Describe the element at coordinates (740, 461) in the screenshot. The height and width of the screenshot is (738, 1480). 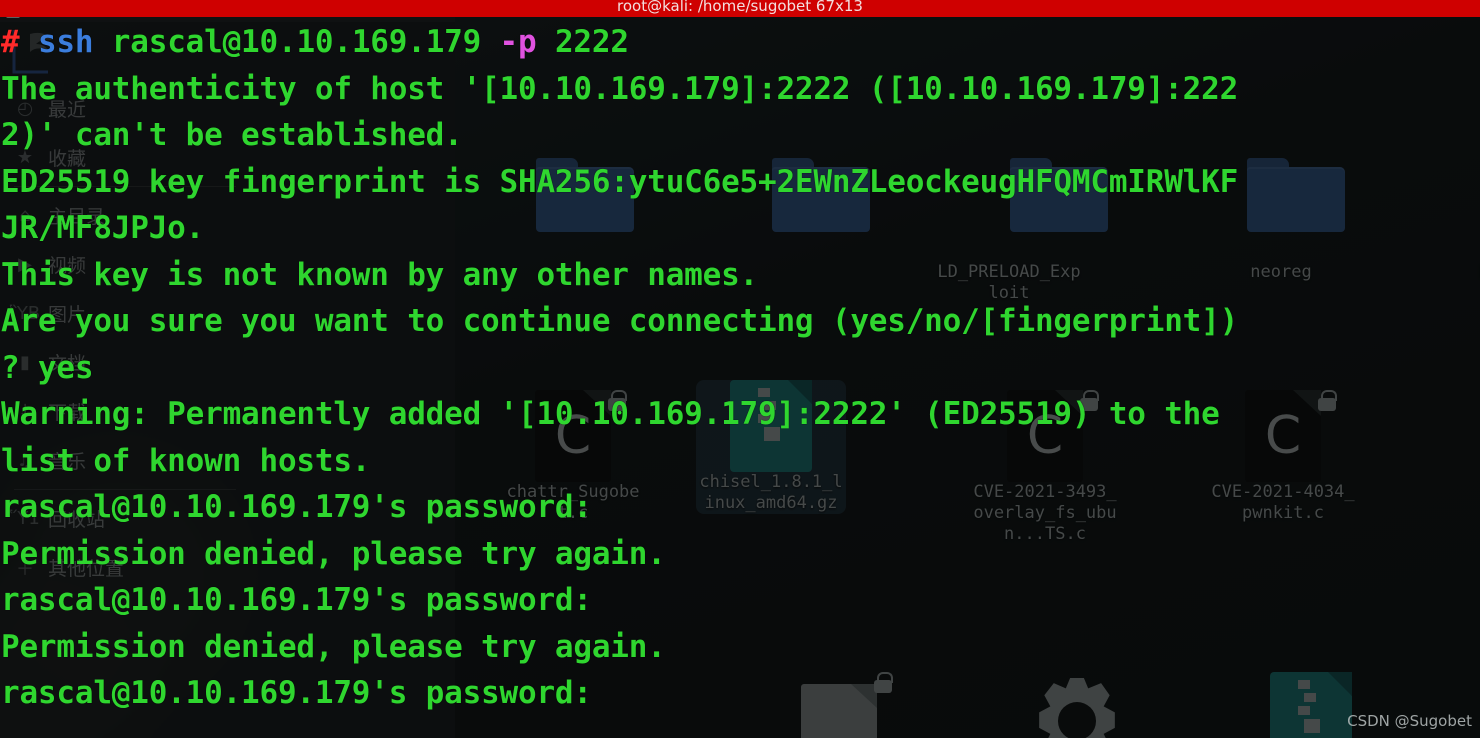
I see `terminal-line-10: list of known hosts.` at that location.